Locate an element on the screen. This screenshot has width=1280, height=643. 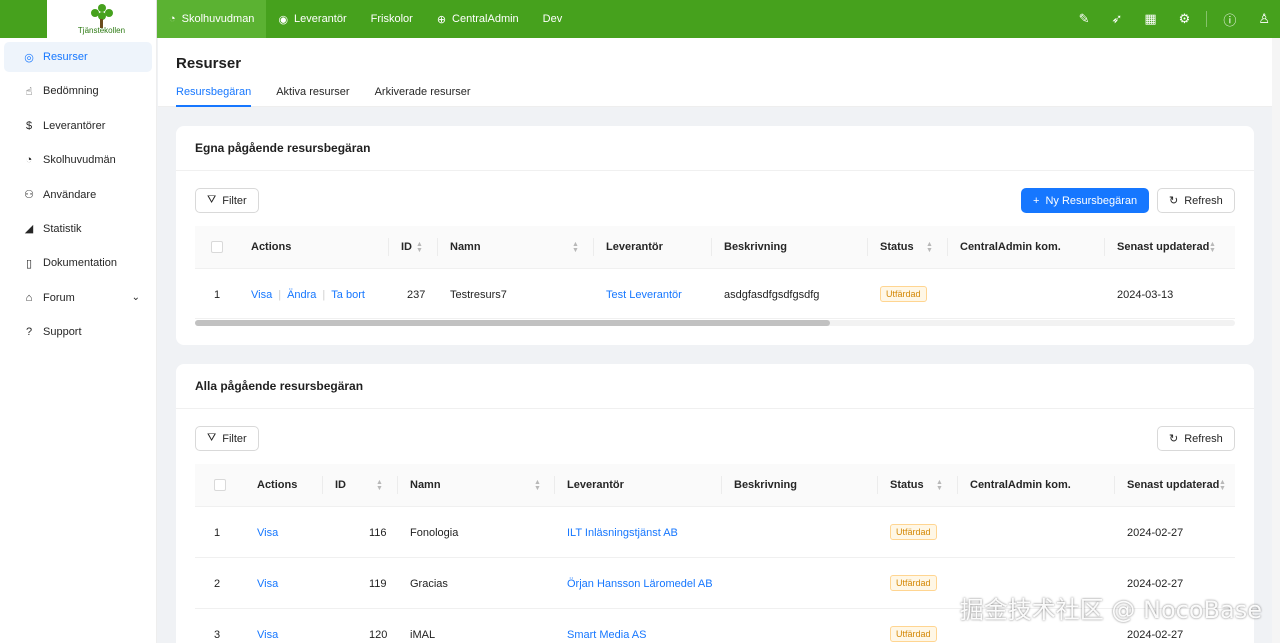
cell-namn: Gracias is located at coordinates (429, 584).